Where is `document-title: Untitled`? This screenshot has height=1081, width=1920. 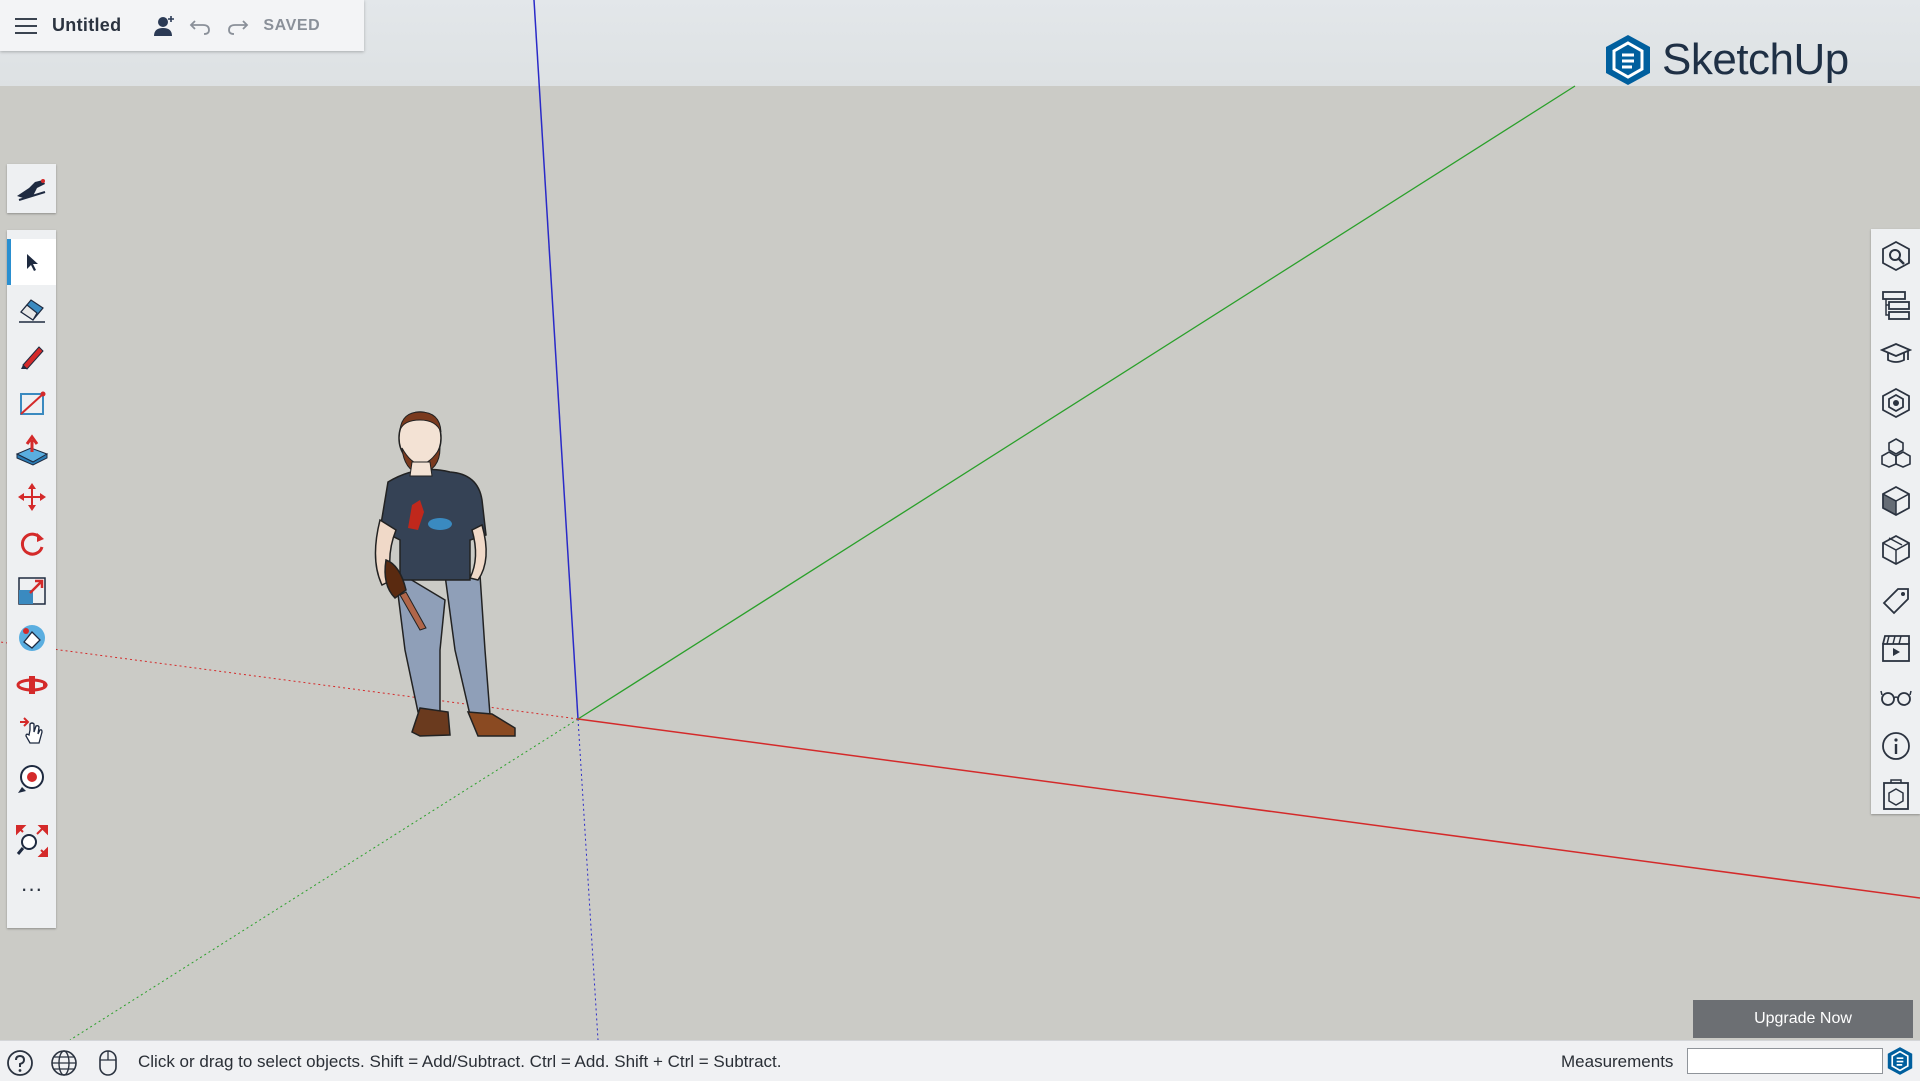 document-title: Untitled is located at coordinates (86, 25).